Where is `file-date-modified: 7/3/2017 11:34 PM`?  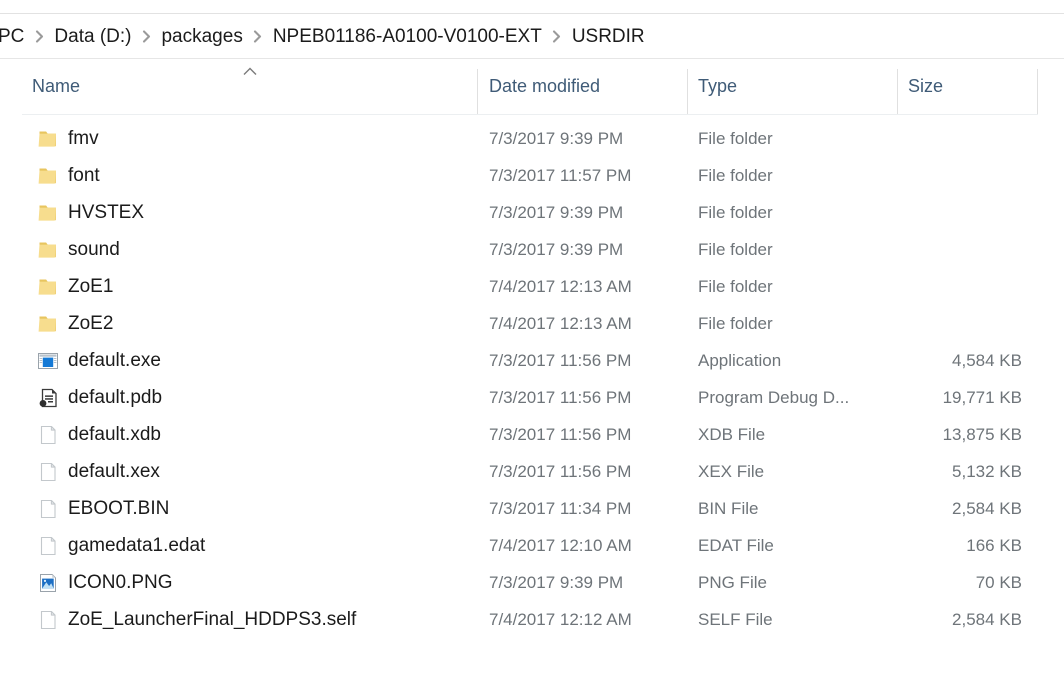
file-date-modified: 7/3/2017 11:34 PM is located at coordinates (560, 508).